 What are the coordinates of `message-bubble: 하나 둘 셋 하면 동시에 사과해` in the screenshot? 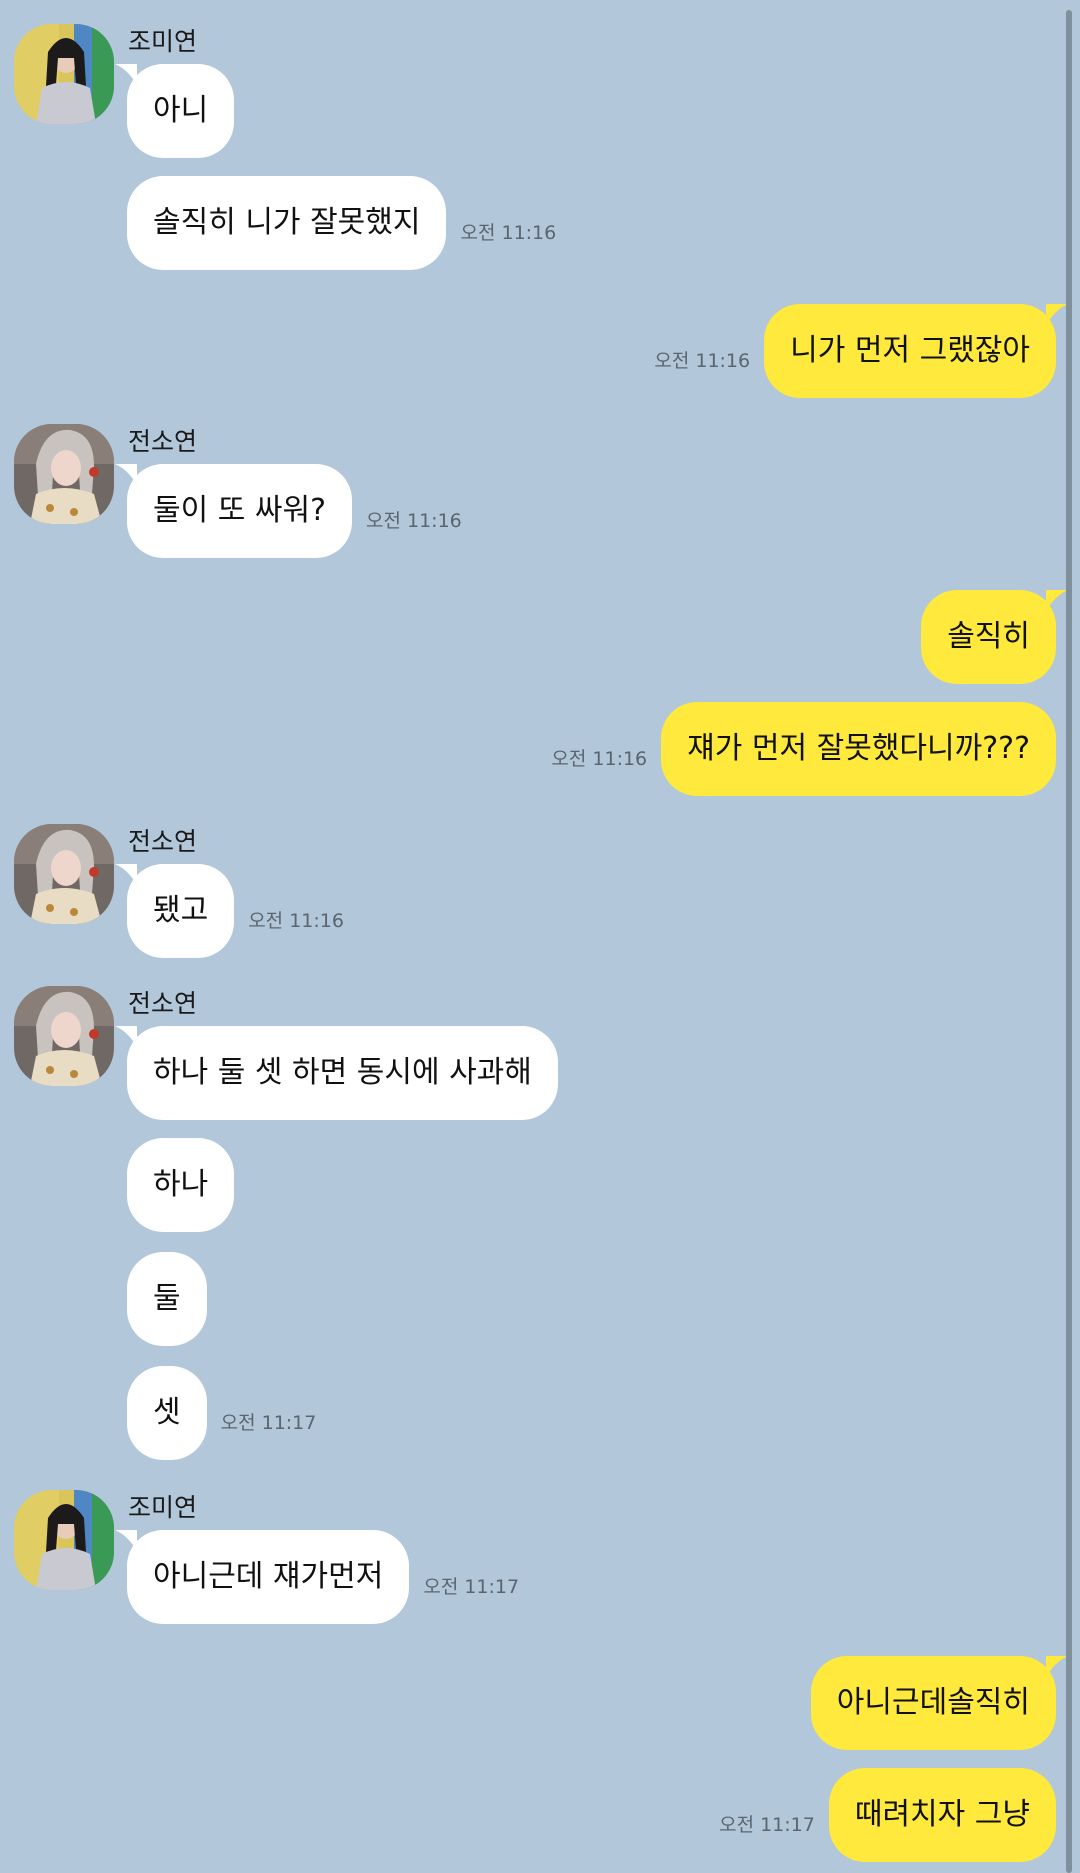 It's located at (336, 1073).